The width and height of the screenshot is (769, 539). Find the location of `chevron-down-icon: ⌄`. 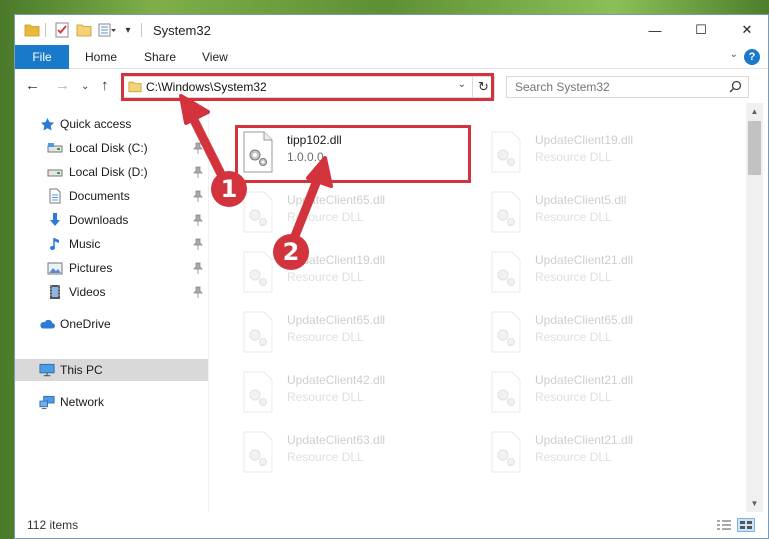

chevron-down-icon: ⌄ is located at coordinates (734, 54).